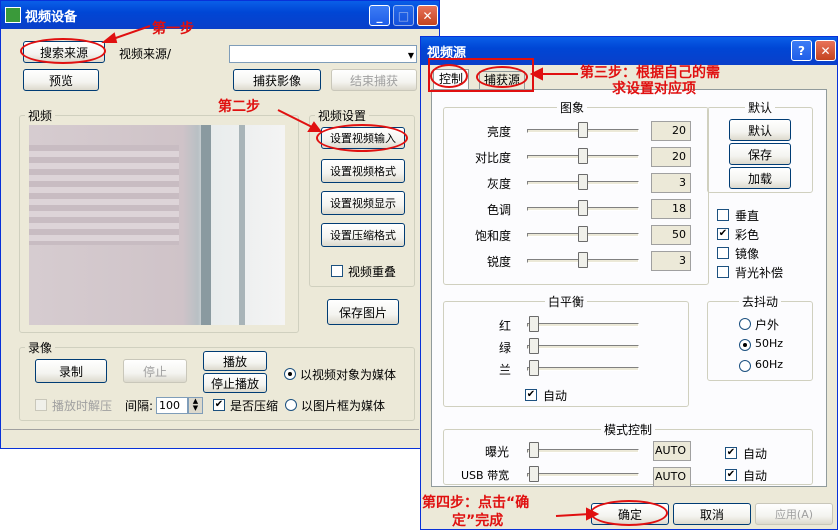  I want to click on step2-arrowhead, so click(314, 126).